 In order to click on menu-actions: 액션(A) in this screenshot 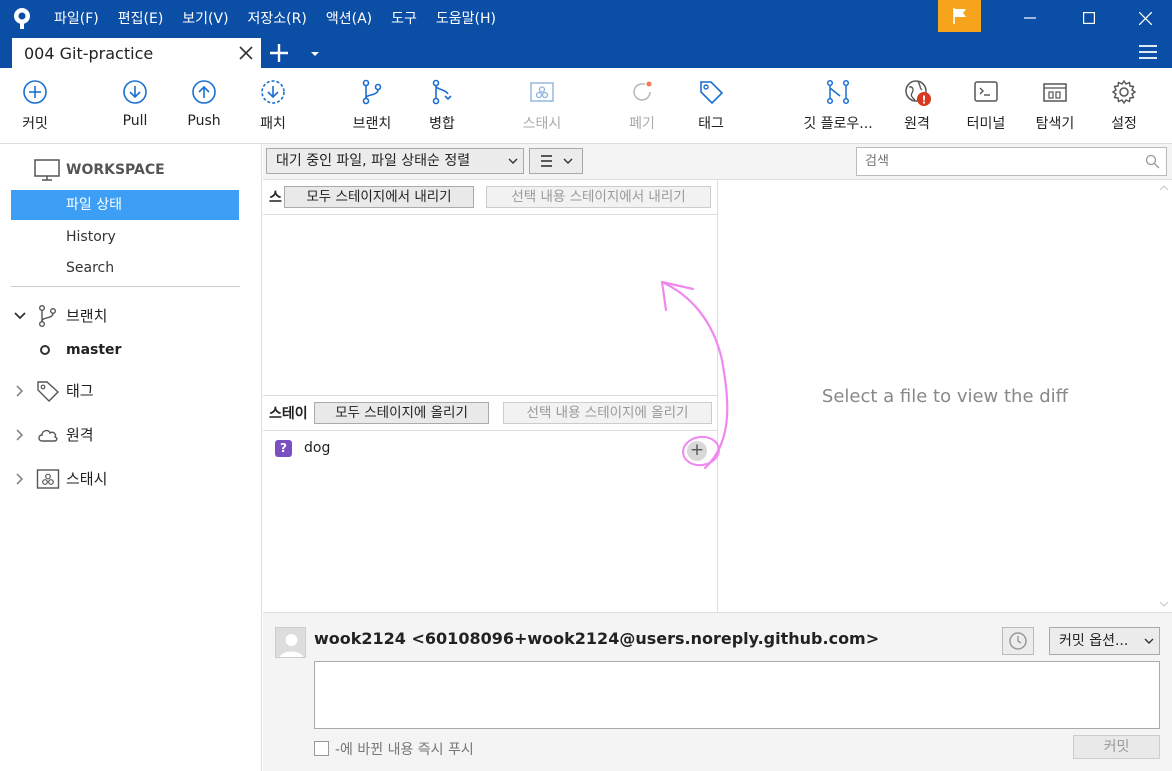, I will do `click(349, 18)`.